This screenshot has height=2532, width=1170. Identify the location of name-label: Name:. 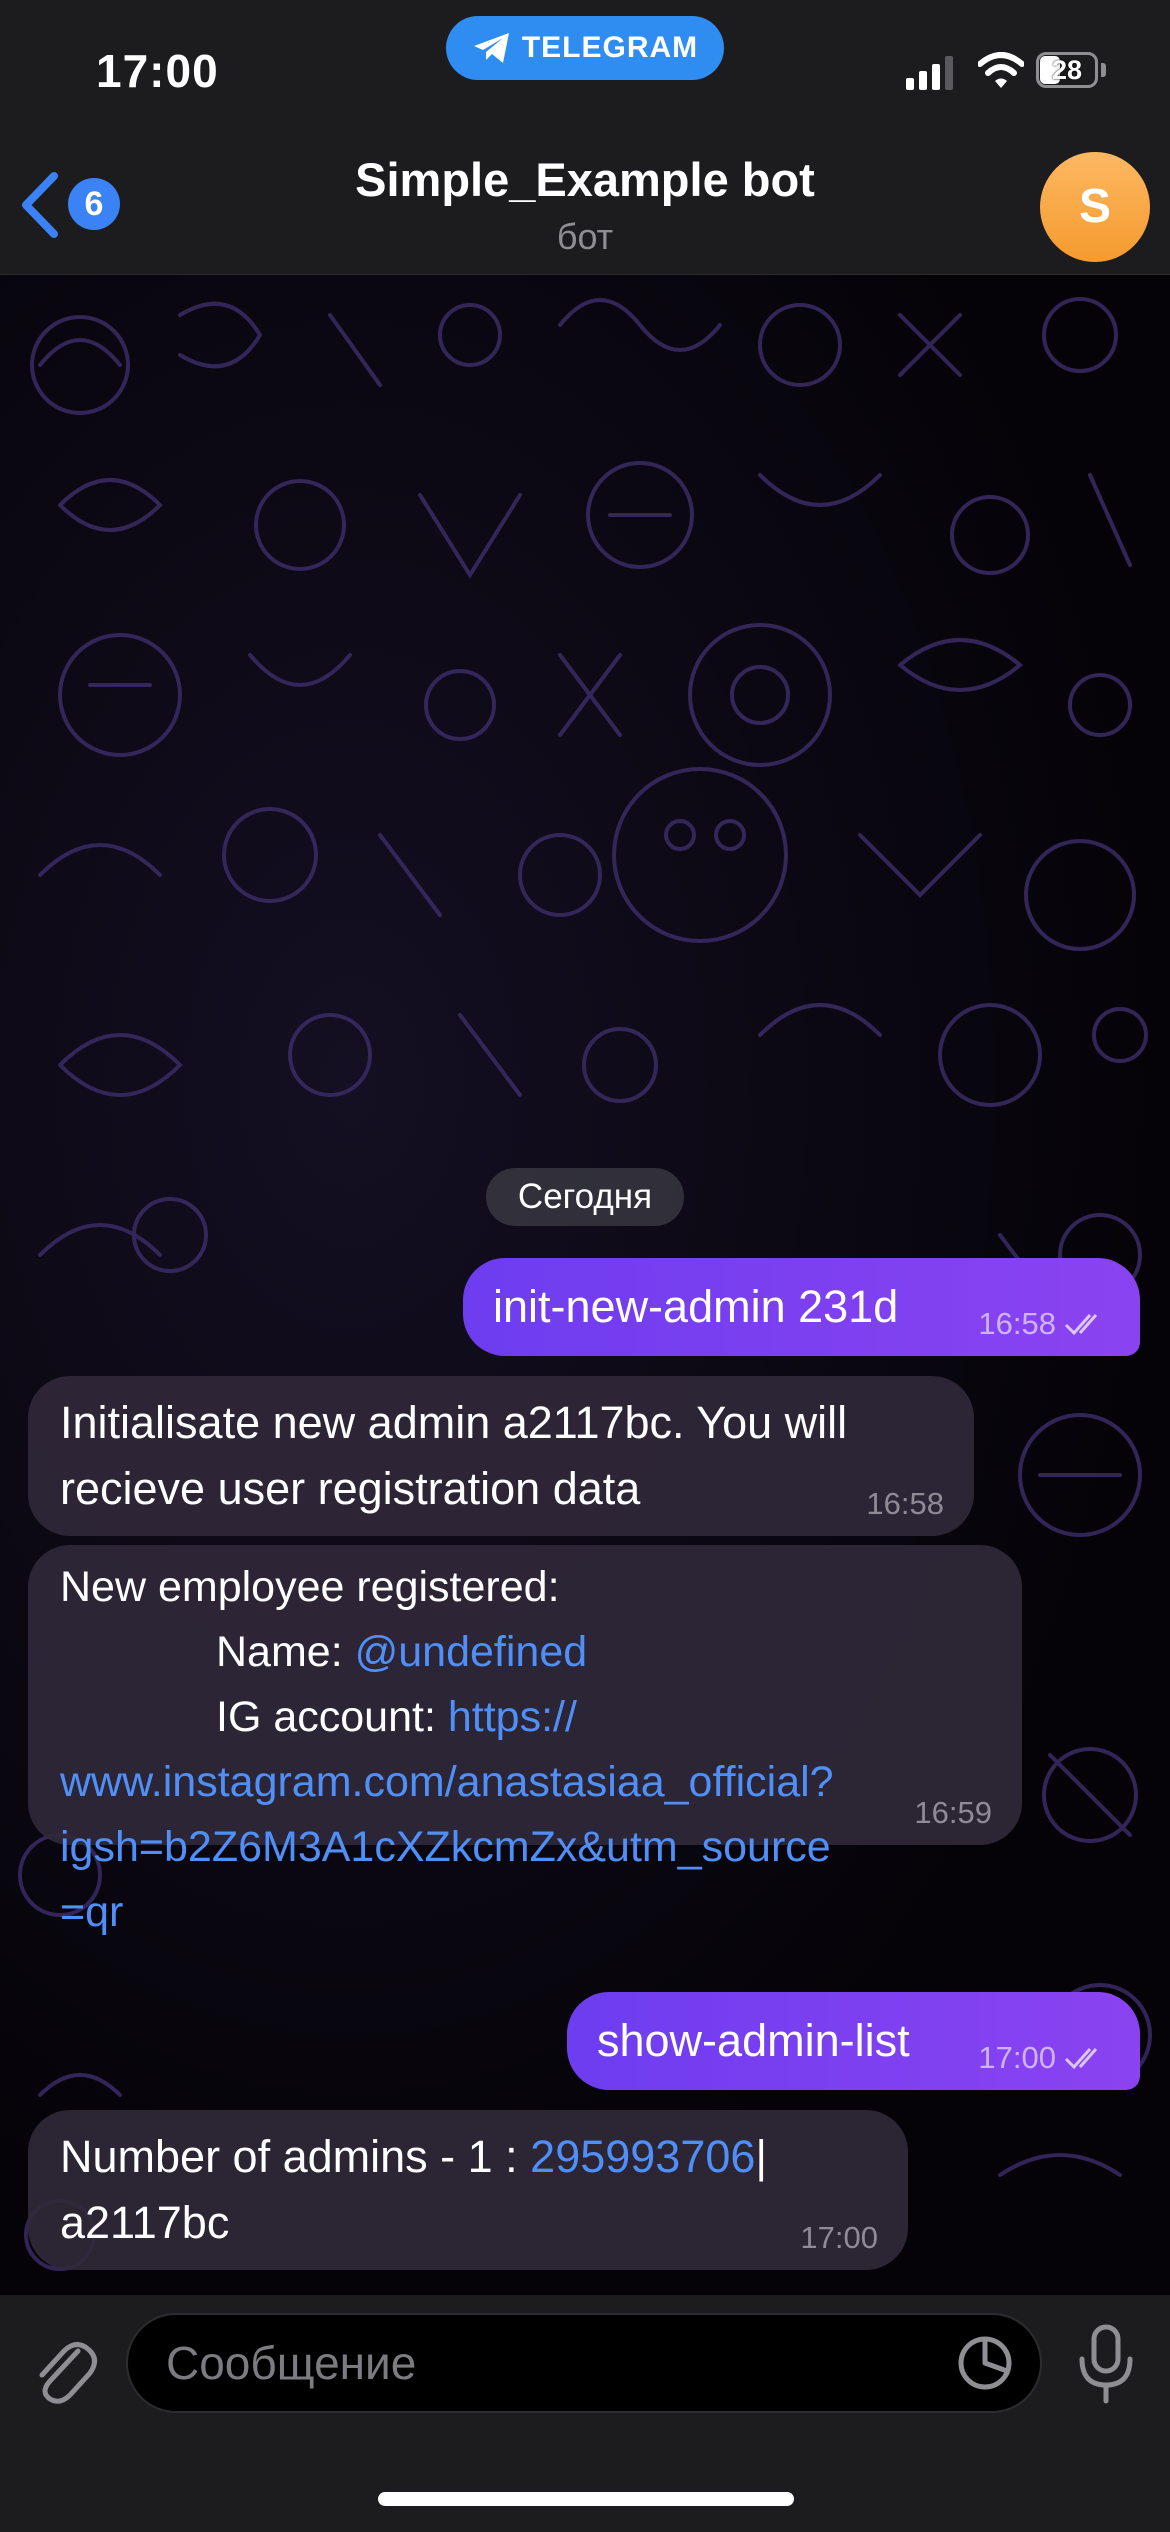
(285, 1652).